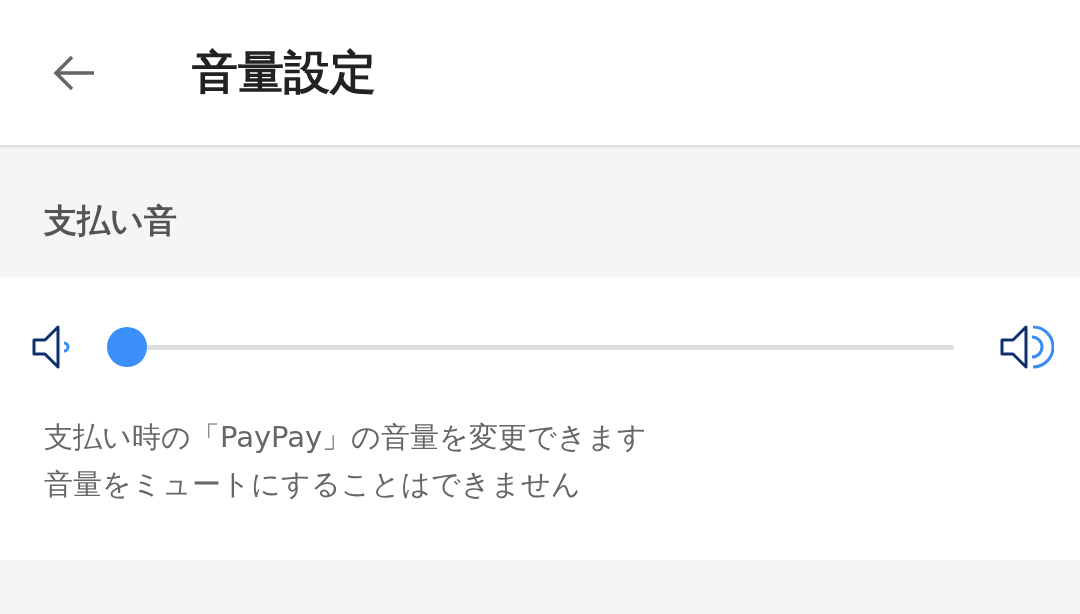  I want to click on page-title: 音量設定, so click(284, 72).